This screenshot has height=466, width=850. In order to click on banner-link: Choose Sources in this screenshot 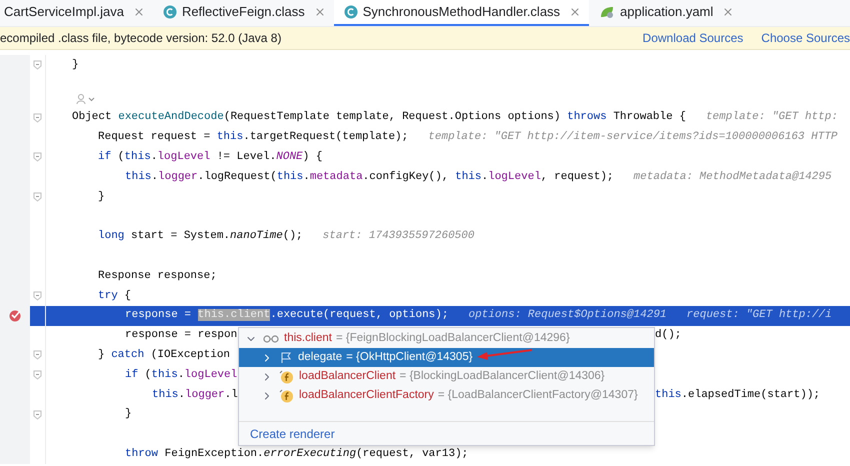, I will do `click(805, 38)`.